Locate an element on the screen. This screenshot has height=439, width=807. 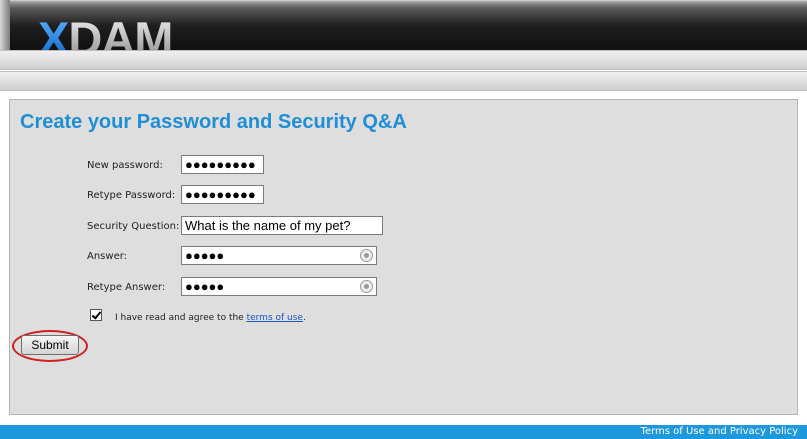
security-question-input: What is the name of my pet? is located at coordinates (282, 225).